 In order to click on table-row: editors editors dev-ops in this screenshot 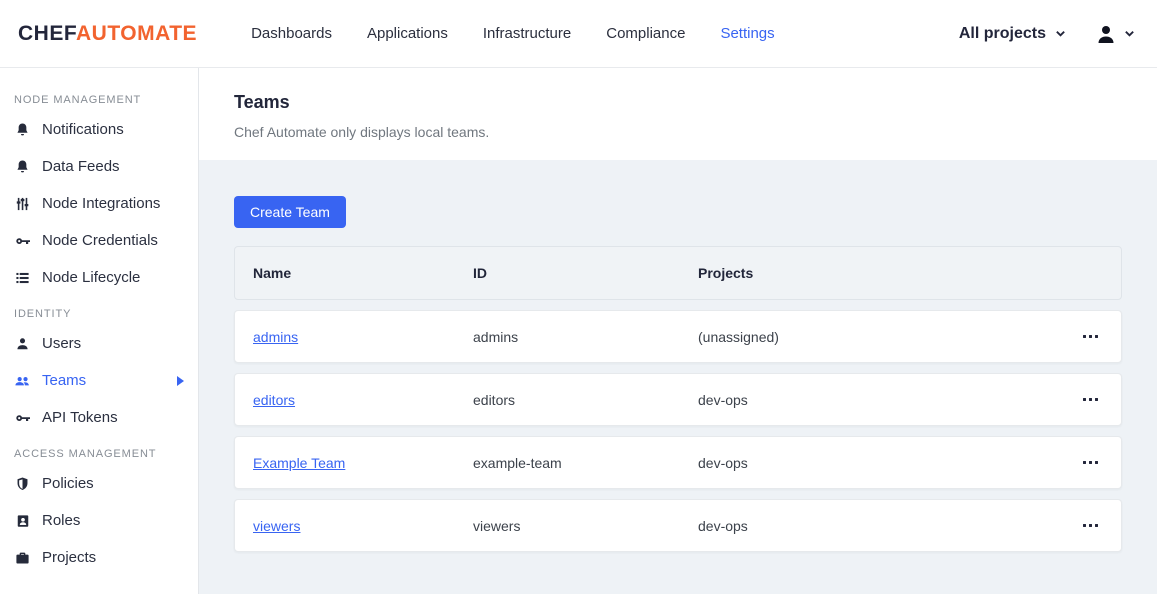, I will do `click(678, 399)`.